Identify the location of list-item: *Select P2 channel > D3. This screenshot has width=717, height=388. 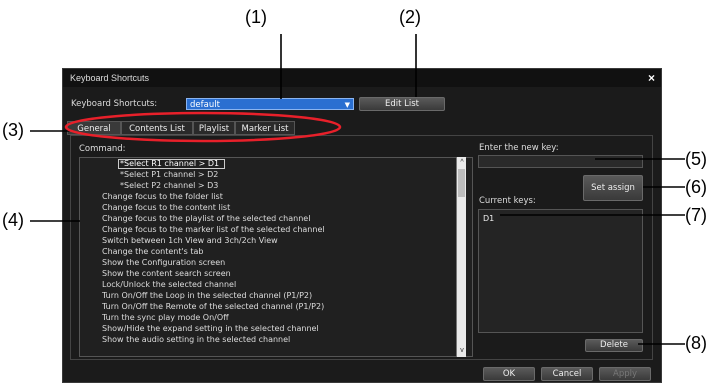
(169, 185).